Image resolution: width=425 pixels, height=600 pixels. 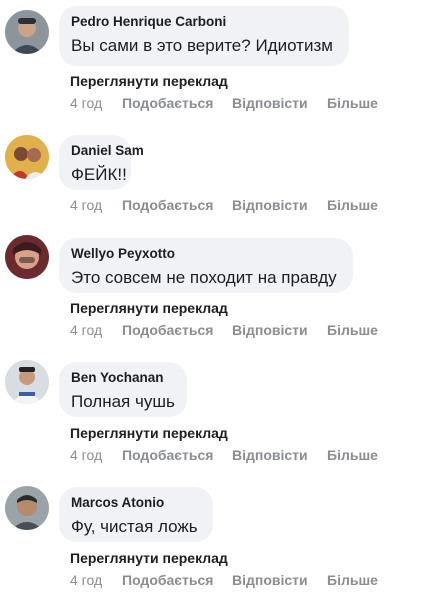 I want to click on comment-author: Daniel Sam, so click(x=107, y=151).